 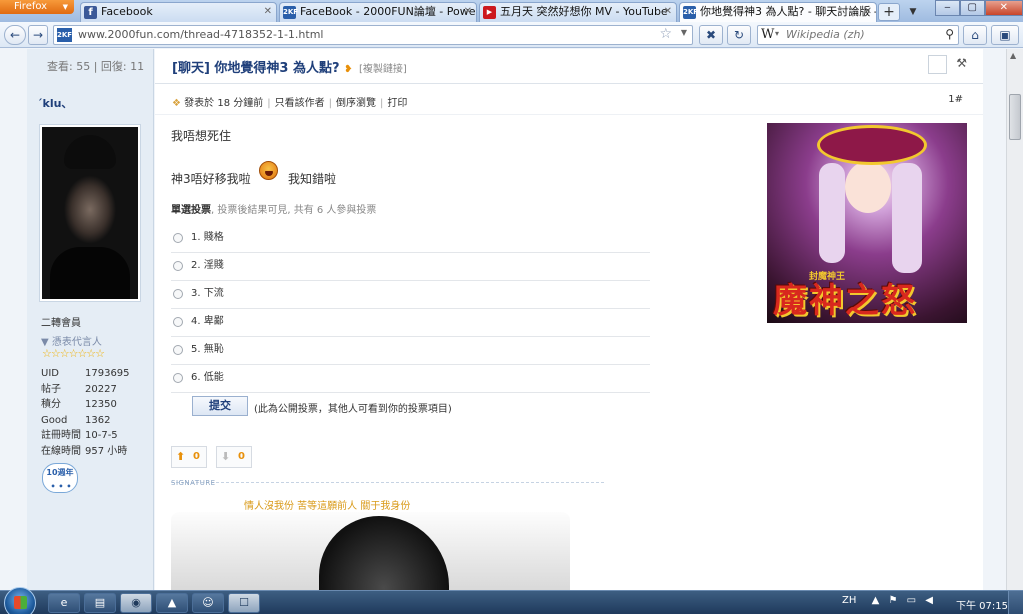 I want to click on print-link: 打印, so click(x=397, y=103).